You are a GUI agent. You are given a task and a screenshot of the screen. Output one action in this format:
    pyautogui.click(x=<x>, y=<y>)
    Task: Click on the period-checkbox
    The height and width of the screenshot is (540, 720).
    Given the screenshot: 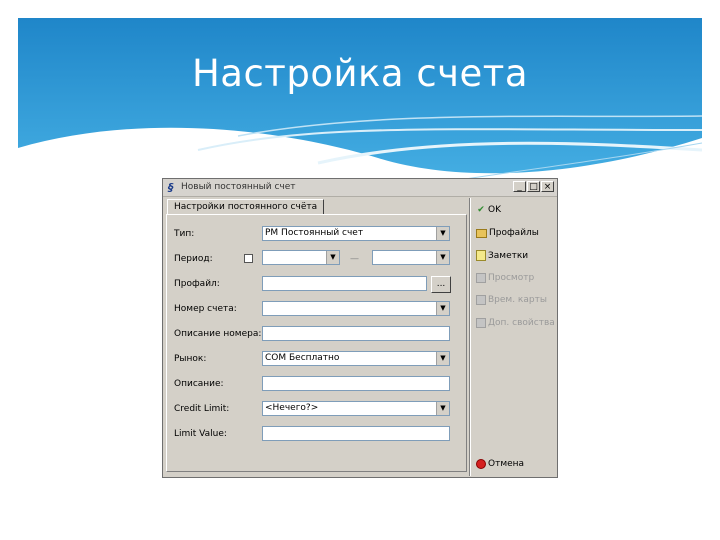 What is the action you would take?
    pyautogui.click(x=248, y=258)
    